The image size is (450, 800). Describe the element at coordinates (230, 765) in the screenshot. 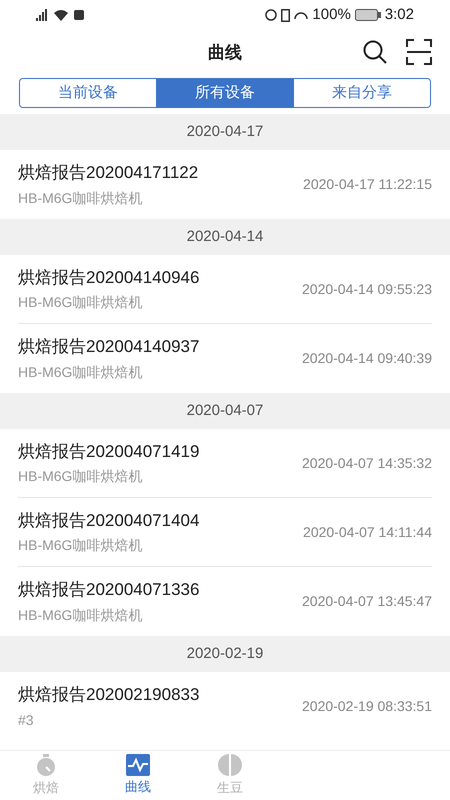

I see `bean-icon` at that location.